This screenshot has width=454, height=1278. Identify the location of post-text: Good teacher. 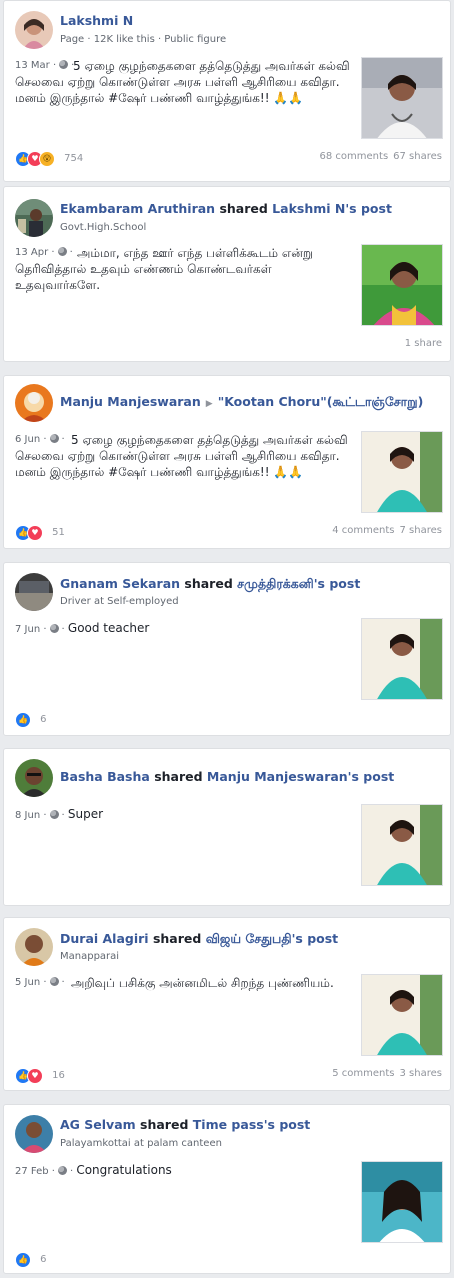
(108, 628).